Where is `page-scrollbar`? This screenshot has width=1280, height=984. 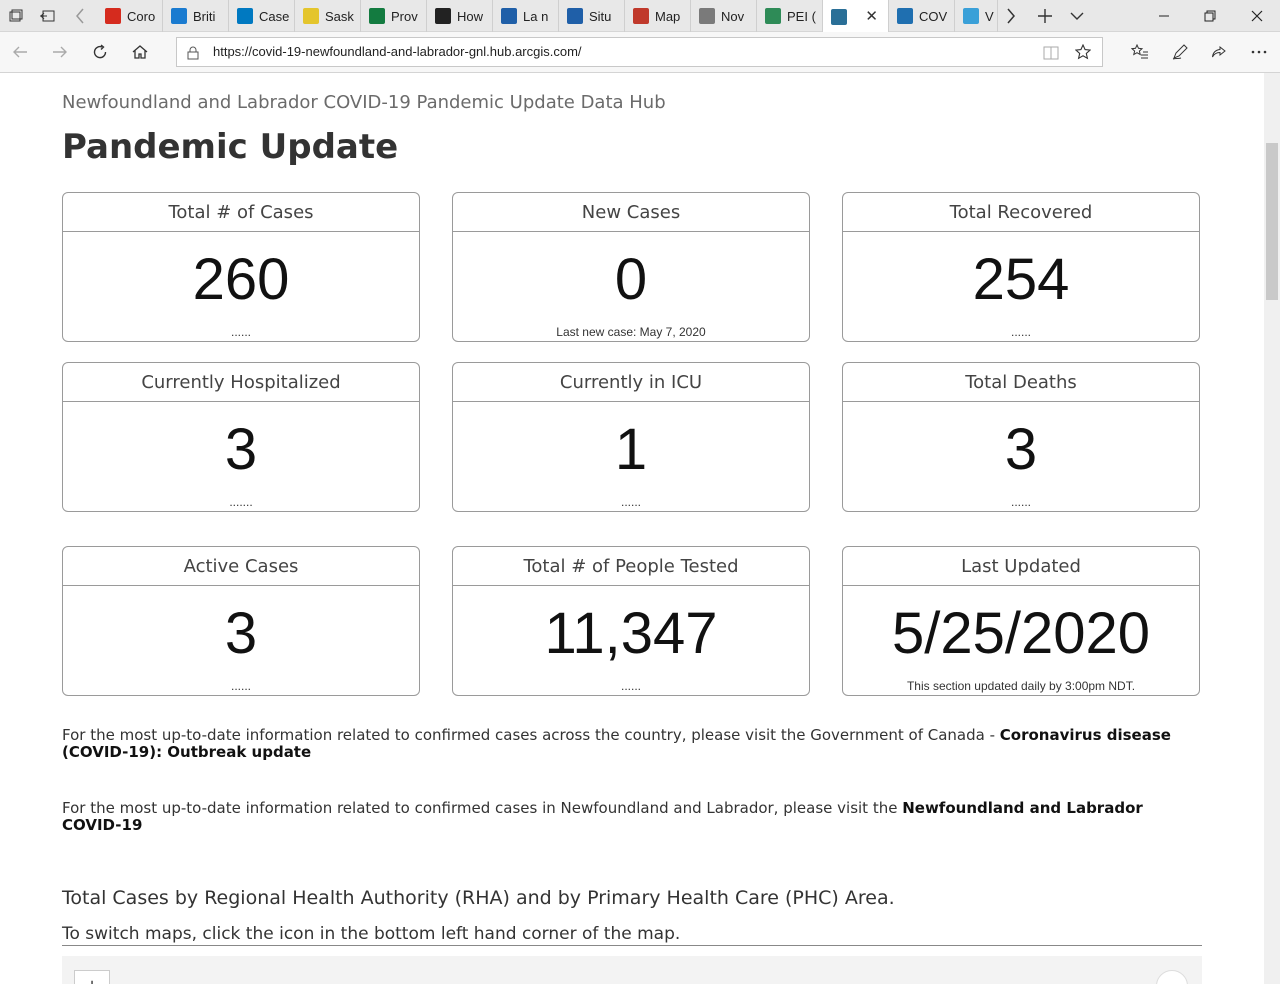
page-scrollbar is located at coordinates (1272, 528).